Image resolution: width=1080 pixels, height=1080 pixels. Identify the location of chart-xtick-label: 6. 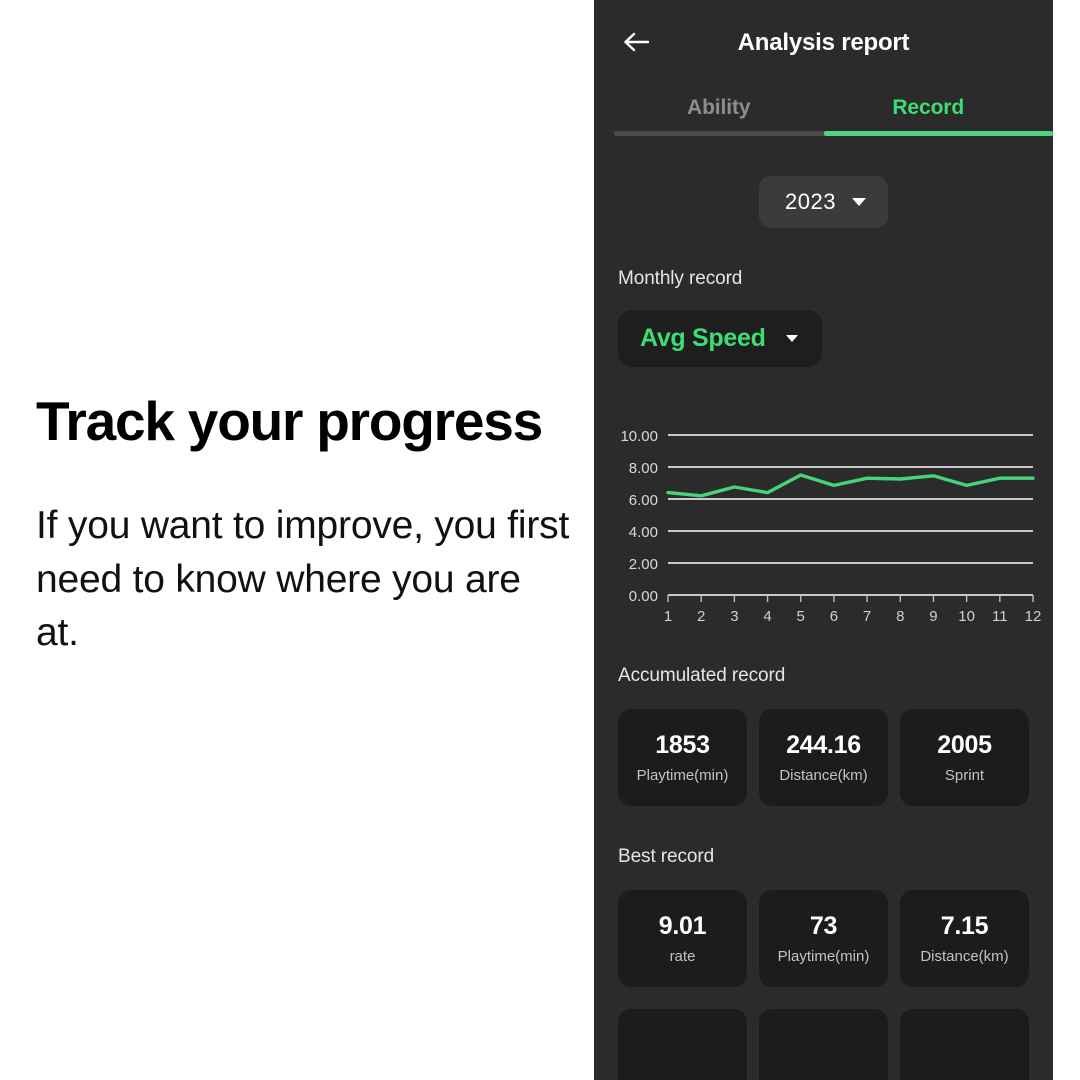
(834, 616).